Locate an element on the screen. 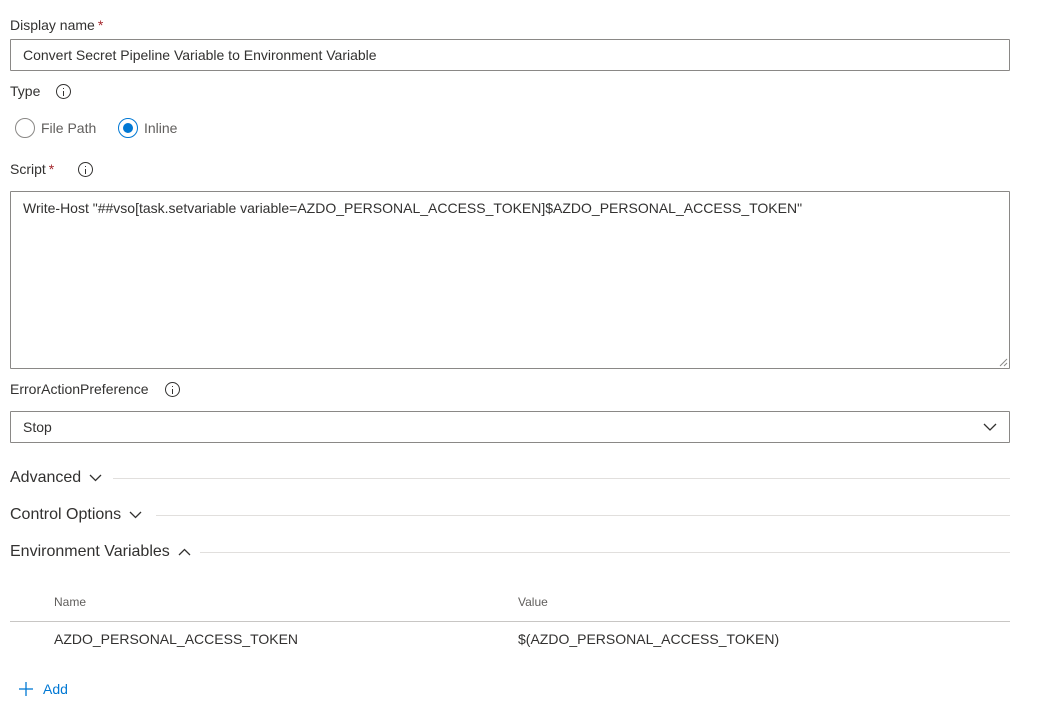 Image resolution: width=1037 pixels, height=714 pixels. column-header-name: Name is located at coordinates (70, 602).